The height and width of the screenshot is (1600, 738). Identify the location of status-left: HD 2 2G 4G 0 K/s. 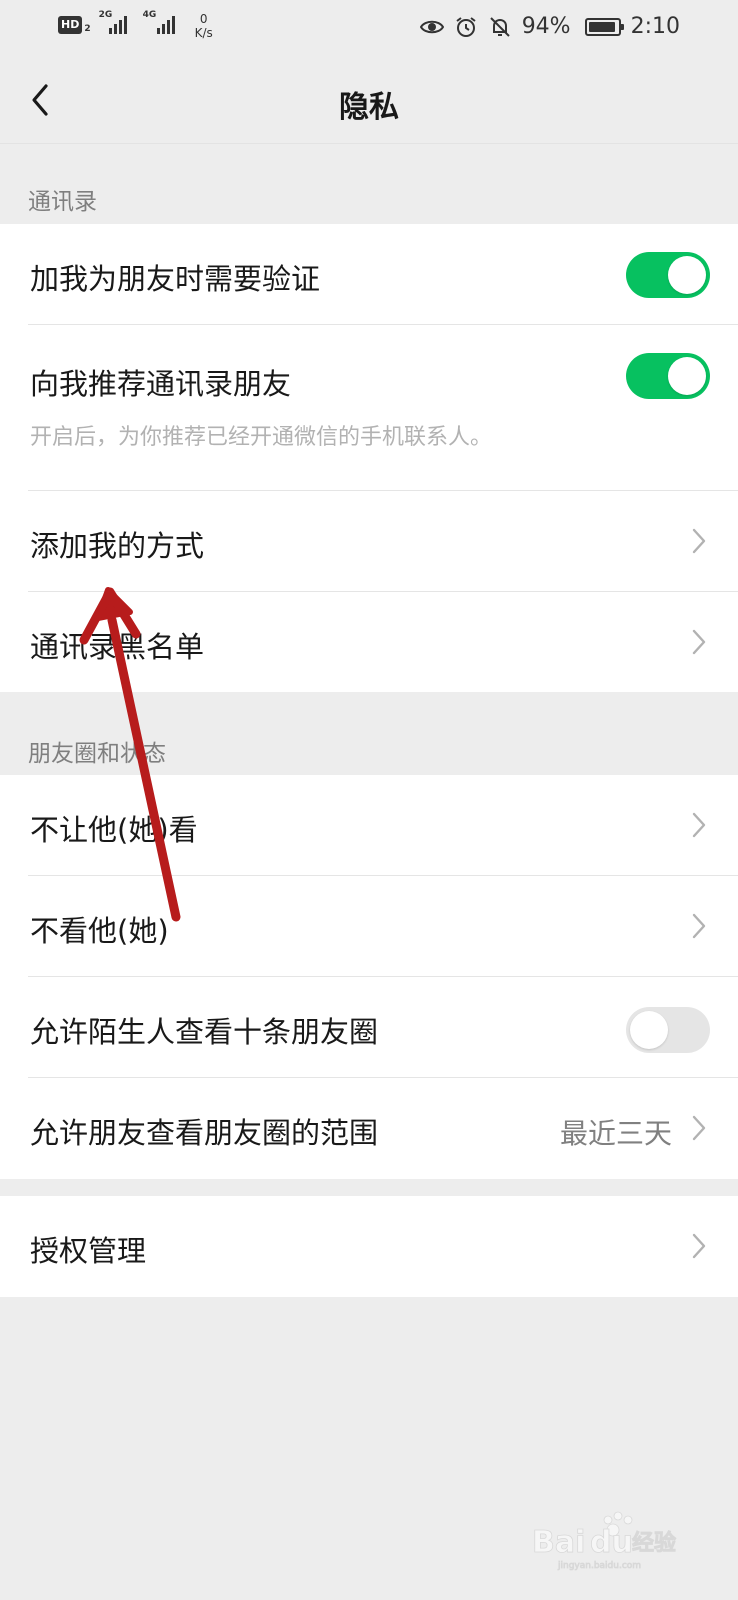
(135, 25).